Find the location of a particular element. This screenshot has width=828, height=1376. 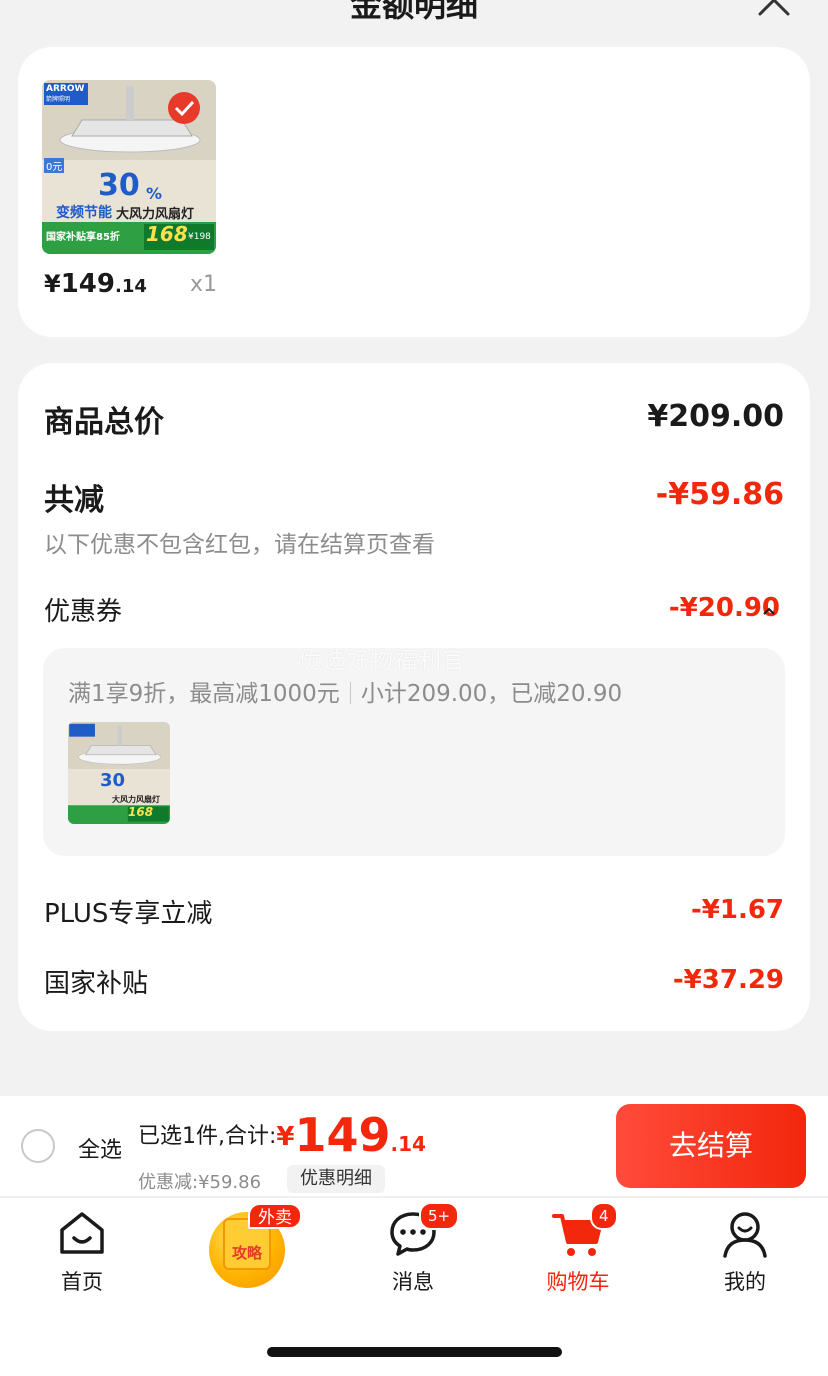

discount-detail-button: 优惠明细 is located at coordinates (336, 1179).